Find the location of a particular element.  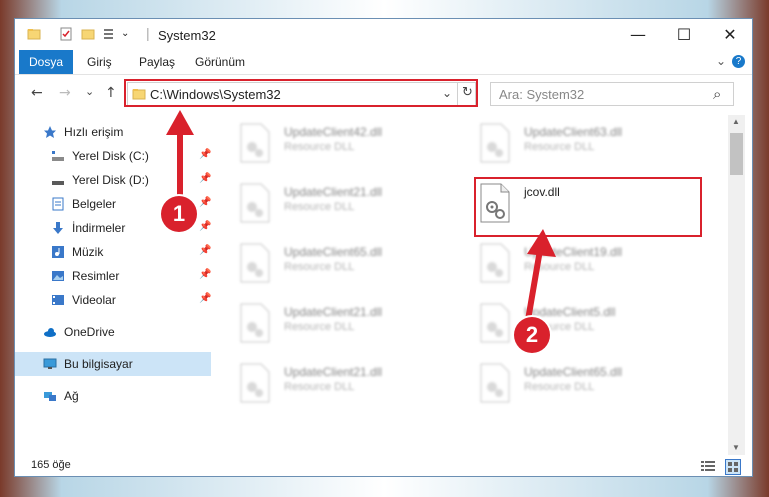

pictures-icon is located at coordinates (58, 276).